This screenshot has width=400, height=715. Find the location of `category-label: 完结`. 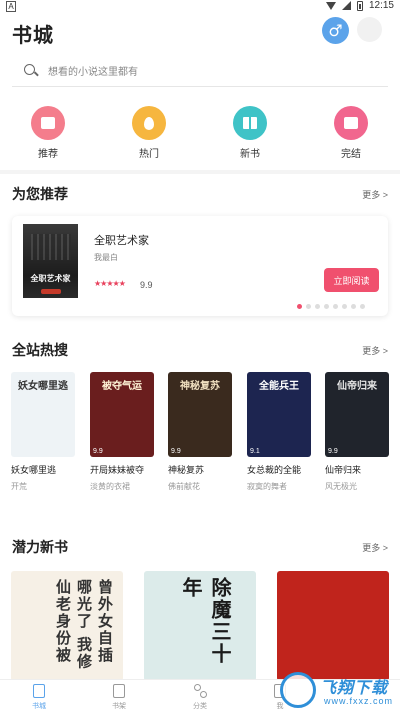

category-label: 完结 is located at coordinates (351, 154).